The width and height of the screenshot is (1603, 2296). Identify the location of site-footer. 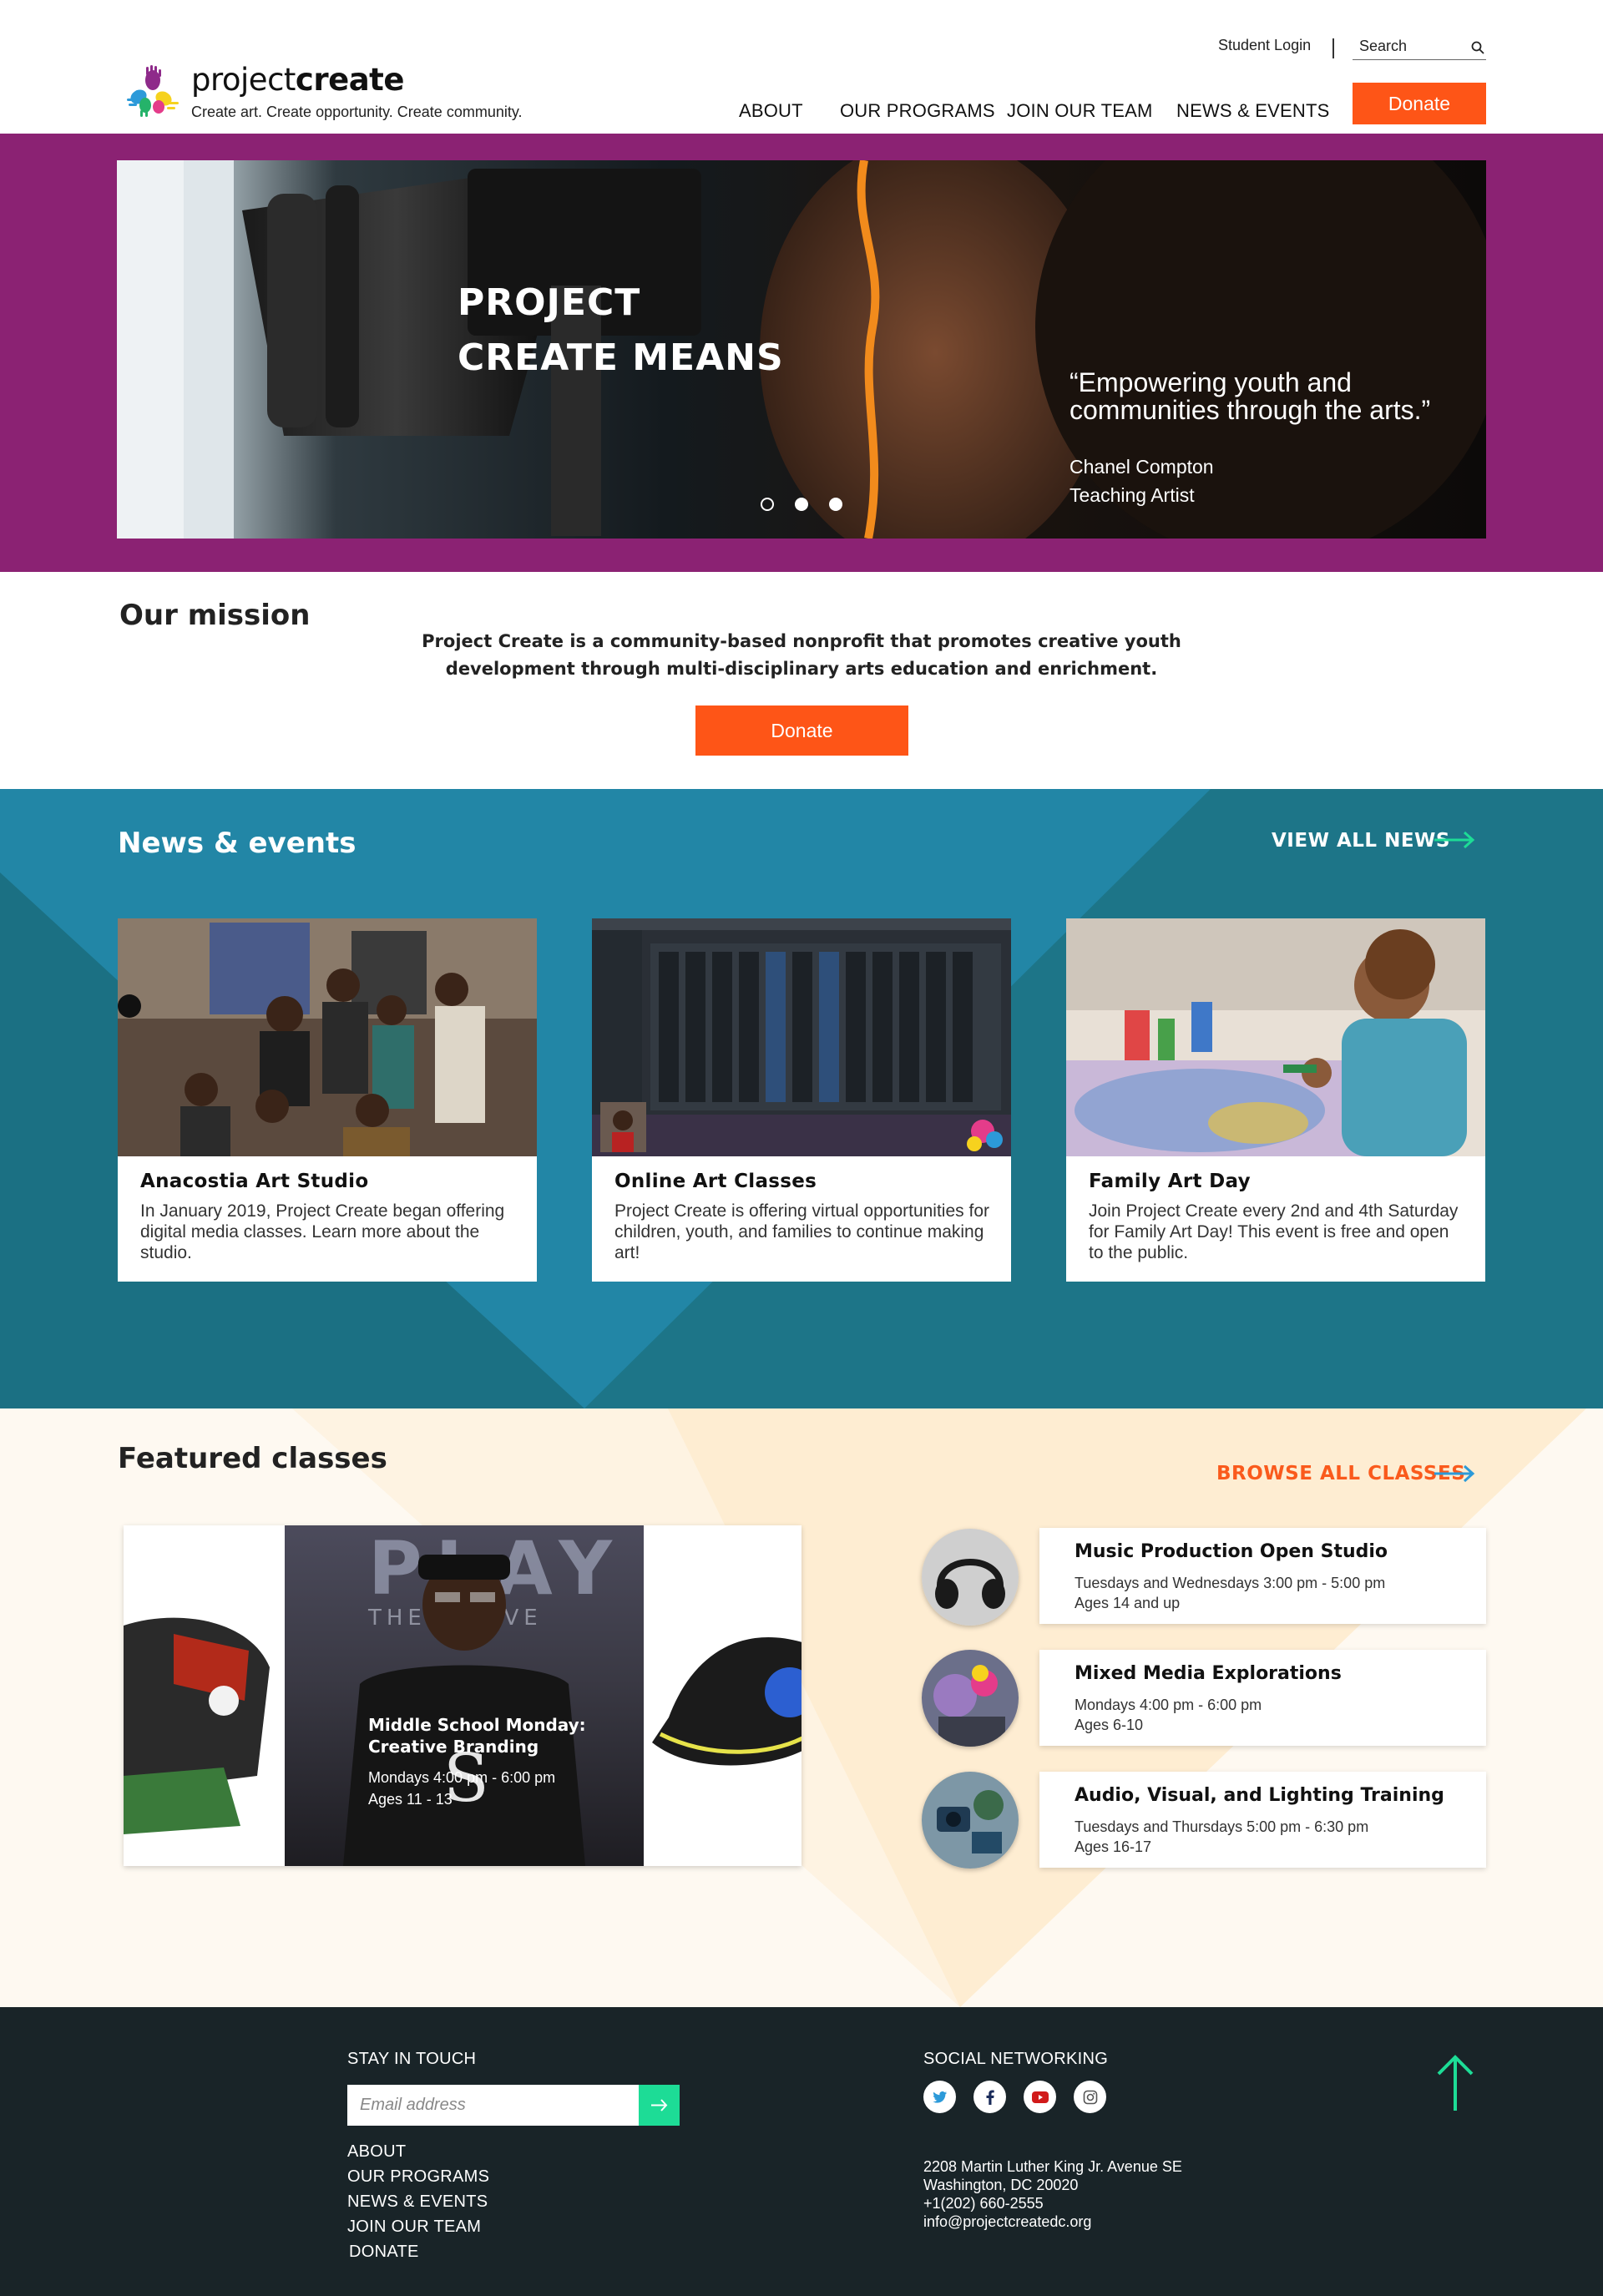
(801, 2151).